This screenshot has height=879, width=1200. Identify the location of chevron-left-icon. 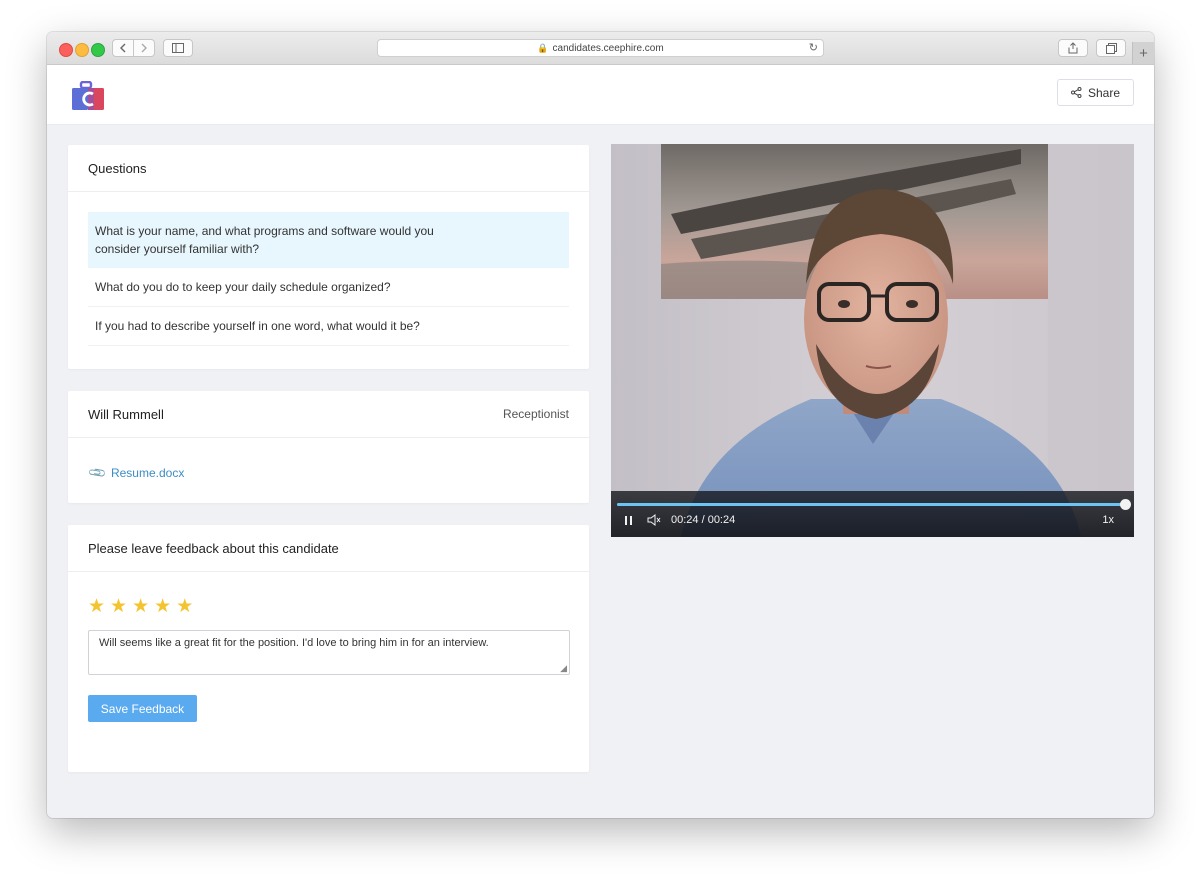
(122, 48).